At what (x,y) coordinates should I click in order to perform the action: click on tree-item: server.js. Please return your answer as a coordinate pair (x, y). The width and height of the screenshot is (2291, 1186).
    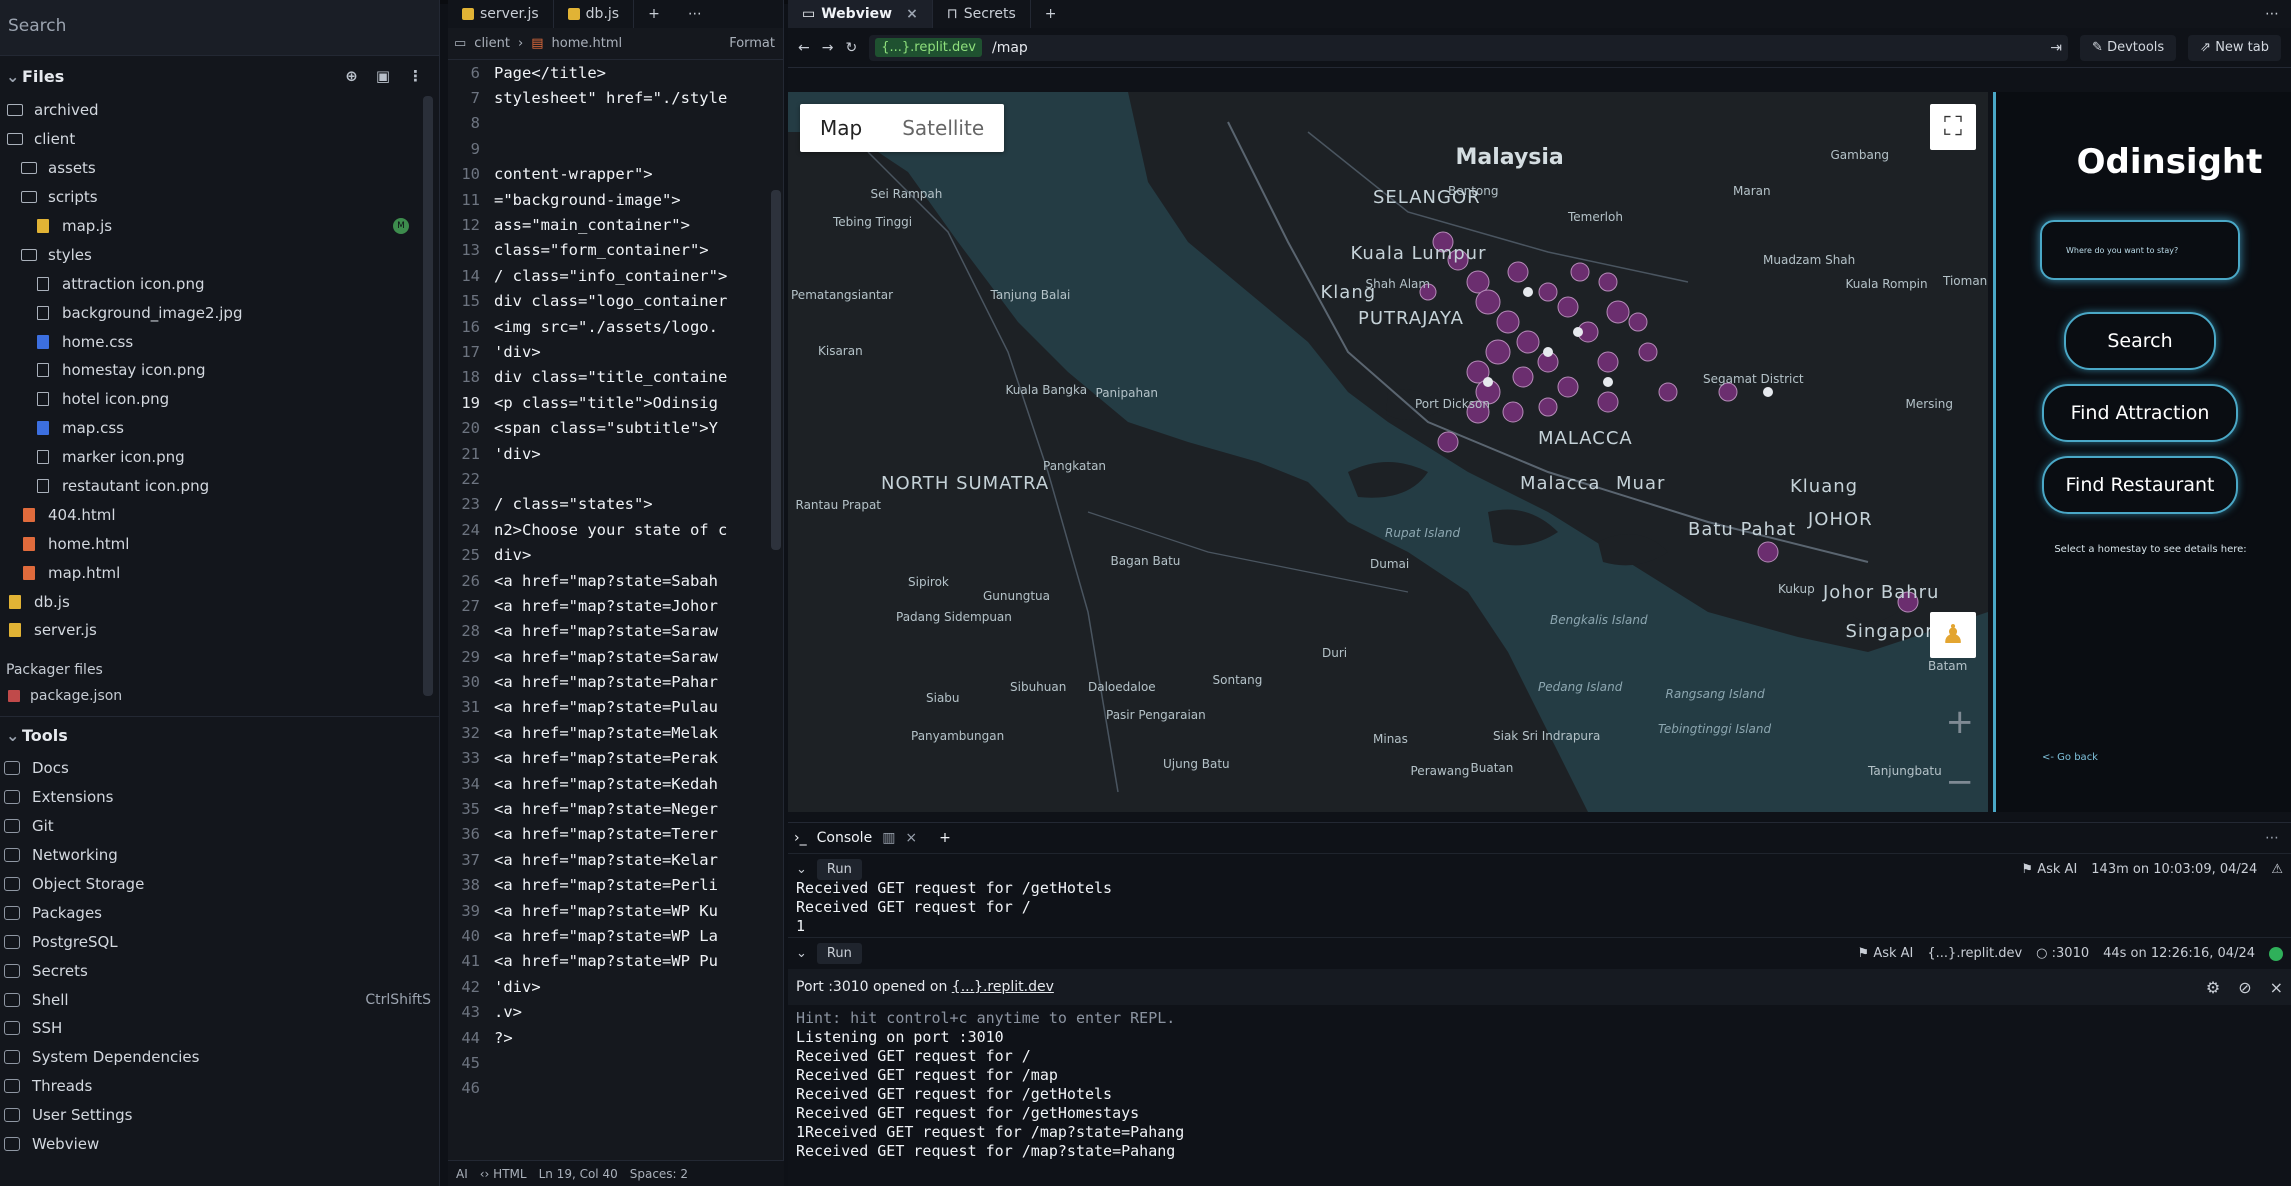
    Looking at the image, I should click on (219, 630).